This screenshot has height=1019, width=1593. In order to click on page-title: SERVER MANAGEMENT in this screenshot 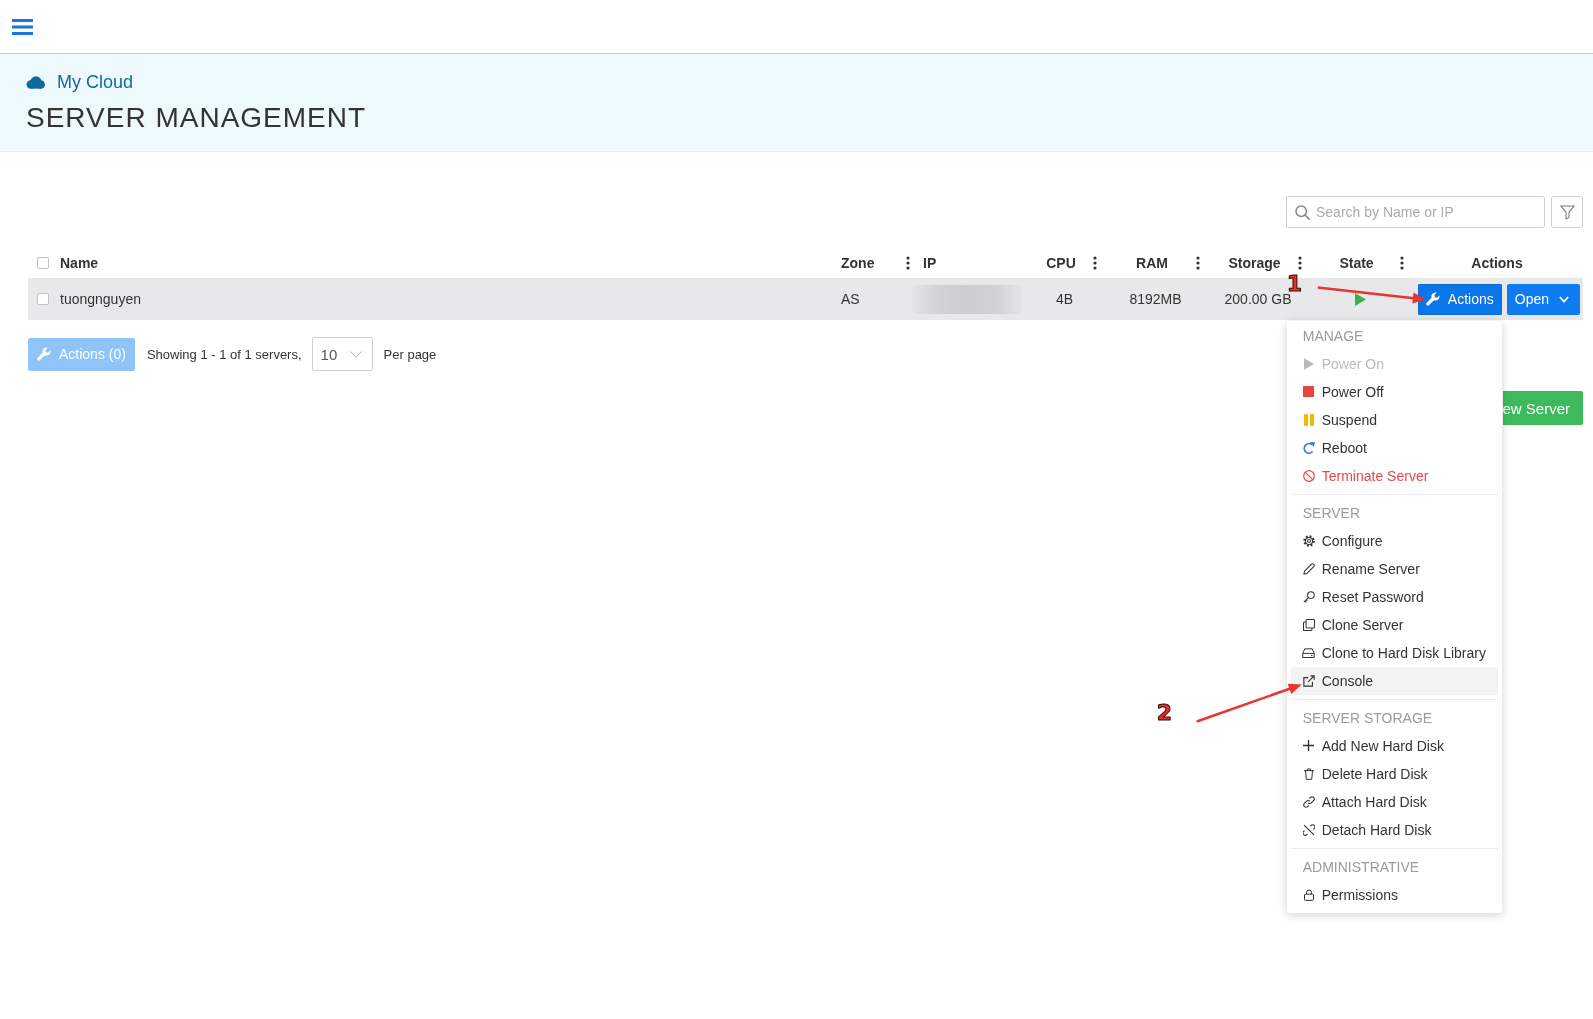, I will do `click(196, 118)`.